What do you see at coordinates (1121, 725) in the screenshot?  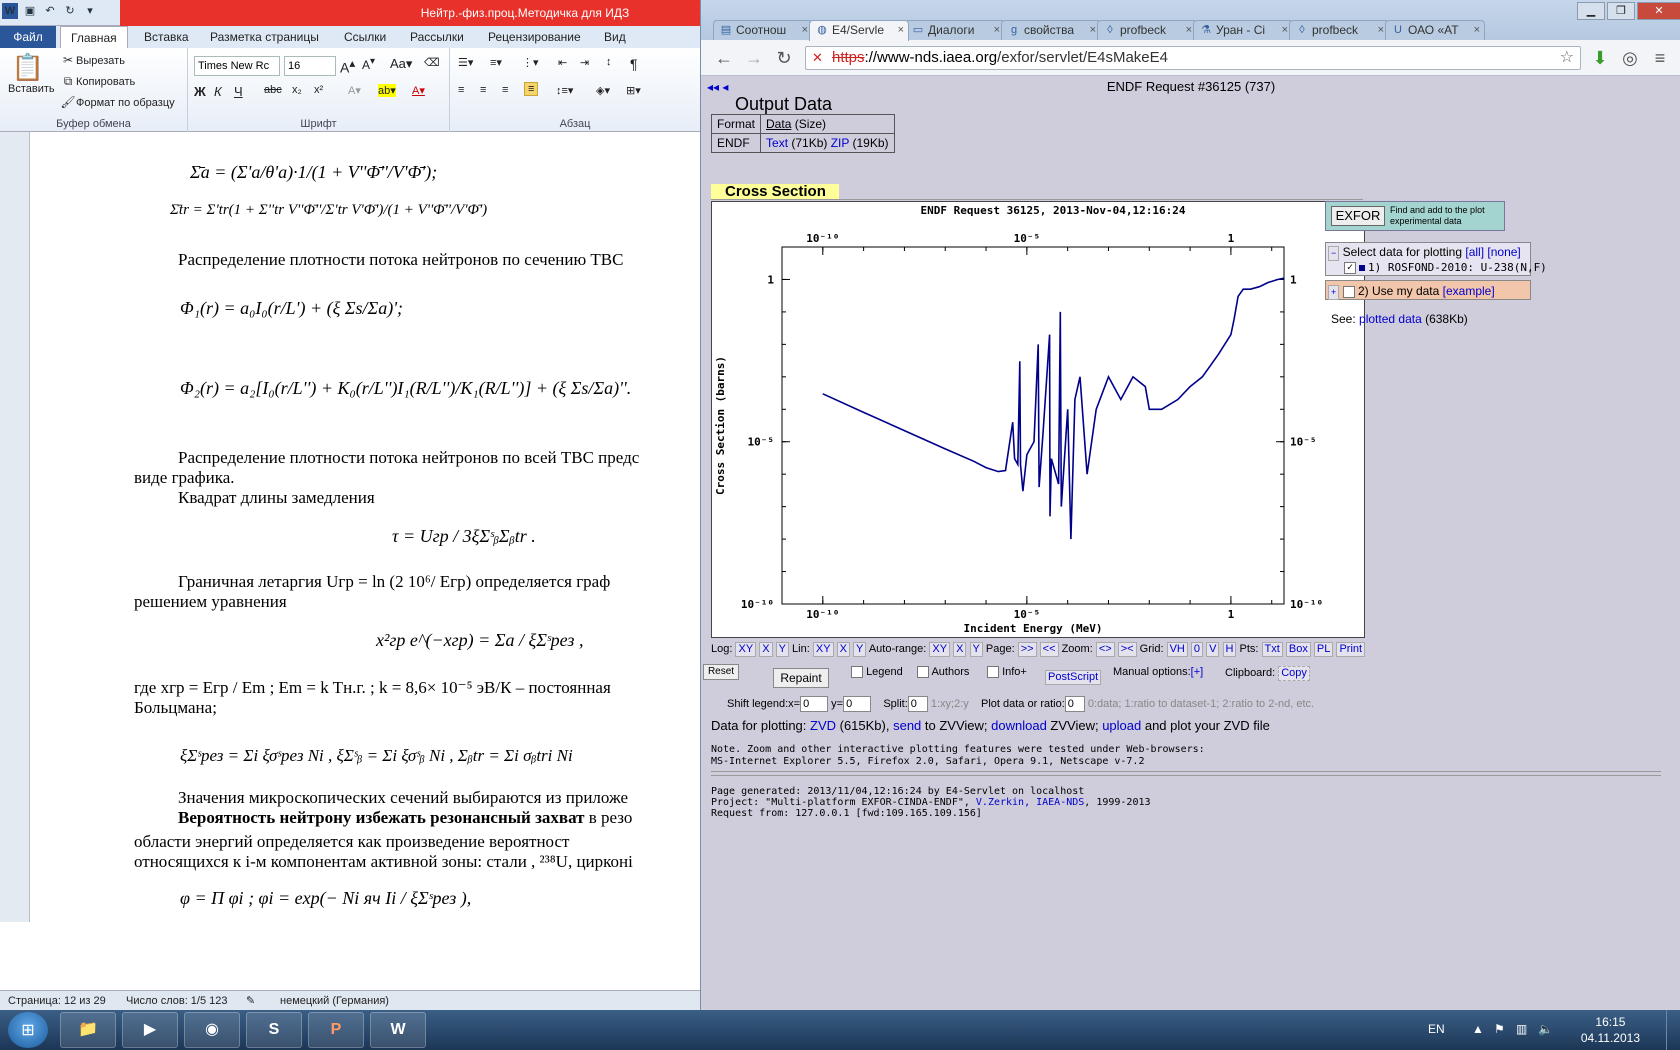 I see `upload-link: upload` at bounding box center [1121, 725].